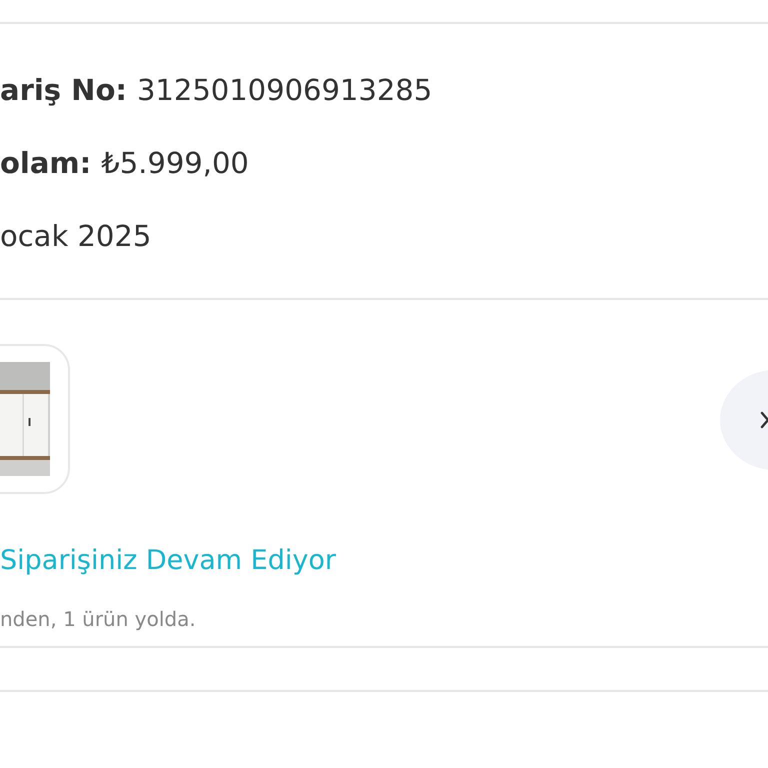 Image resolution: width=768 pixels, height=768 pixels. Describe the element at coordinates (175, 163) in the screenshot. I see `field-value: ₺5.999,00` at that location.